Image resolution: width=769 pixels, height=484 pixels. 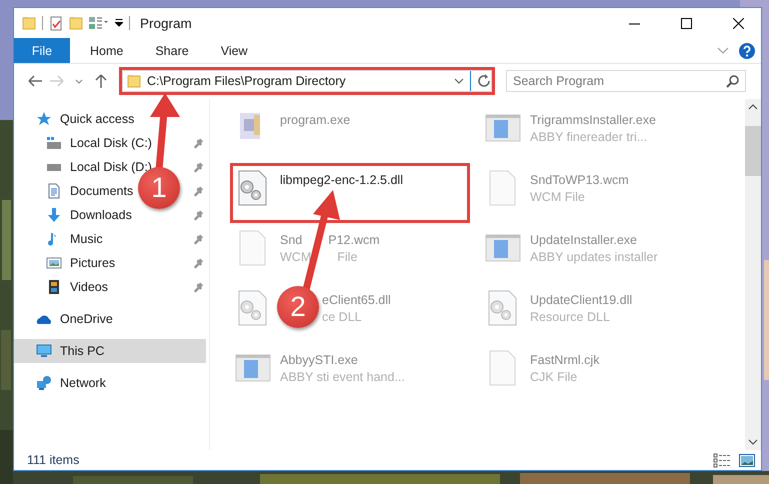 What do you see at coordinates (626, 81) in the screenshot?
I see `search-field: Search Program` at bounding box center [626, 81].